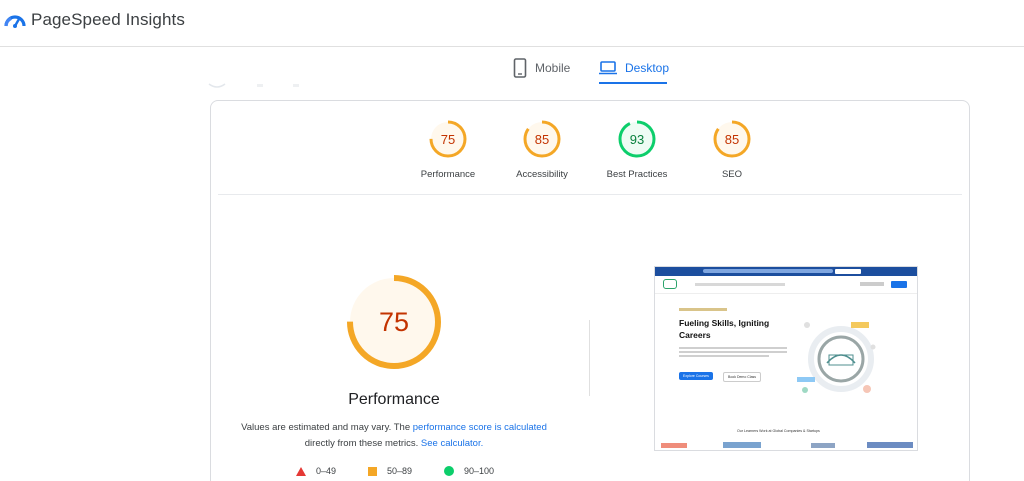 This screenshot has width=1024, height=481. What do you see at coordinates (390, 471) in the screenshot?
I see `legend-average: 50–89` at bounding box center [390, 471].